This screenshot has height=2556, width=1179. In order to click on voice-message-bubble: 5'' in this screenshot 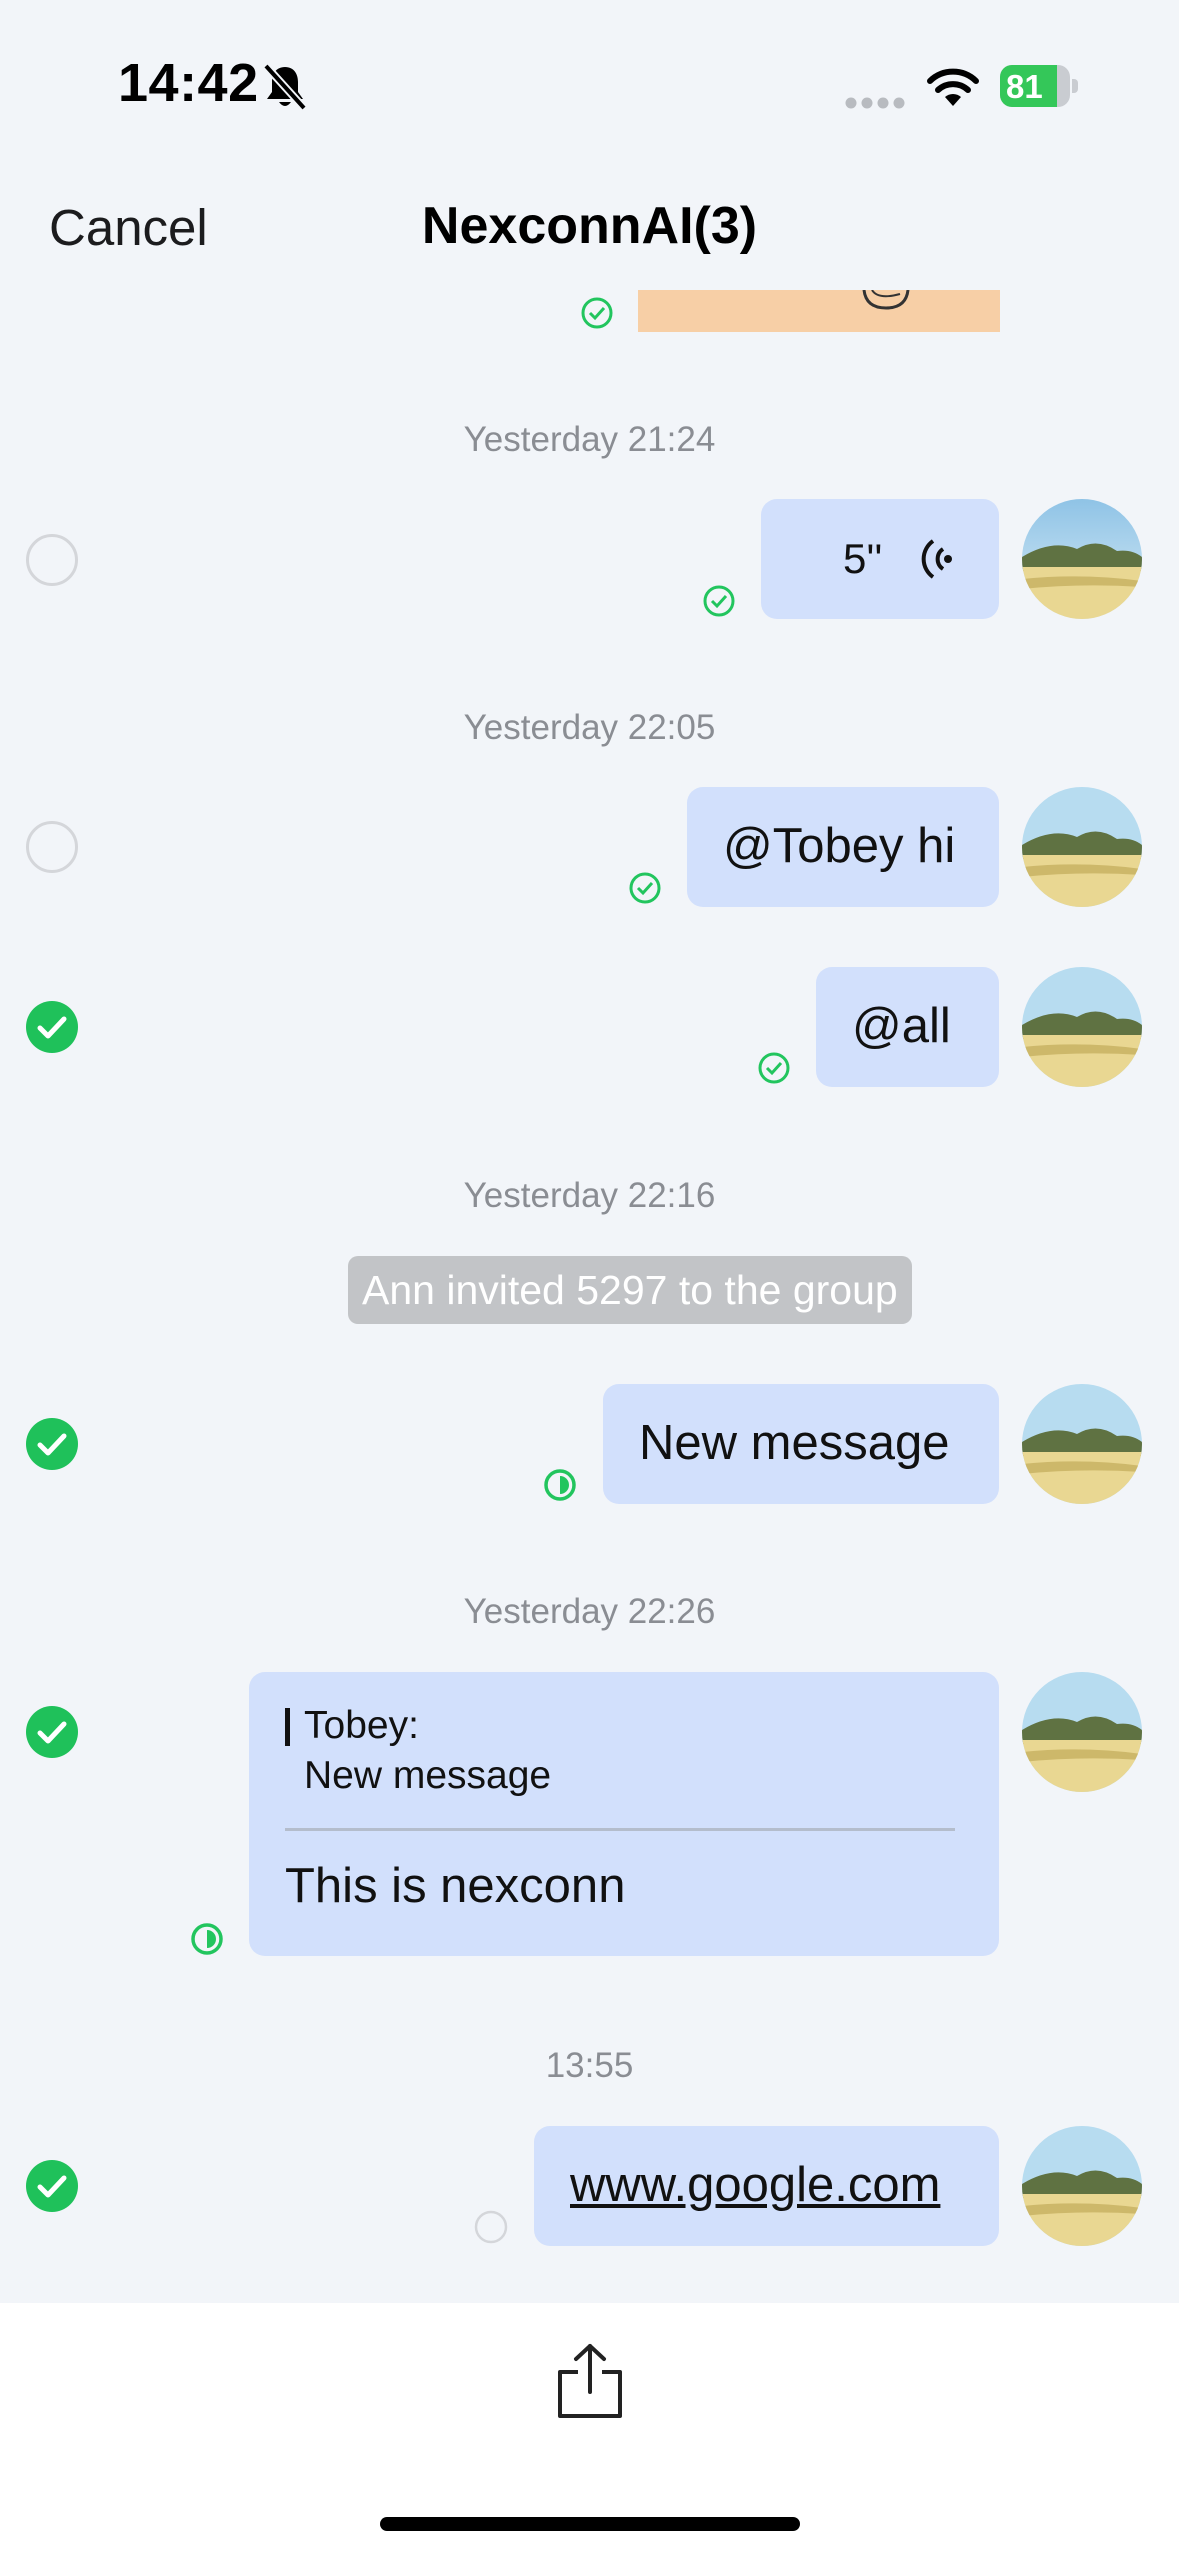, I will do `click(880, 559)`.